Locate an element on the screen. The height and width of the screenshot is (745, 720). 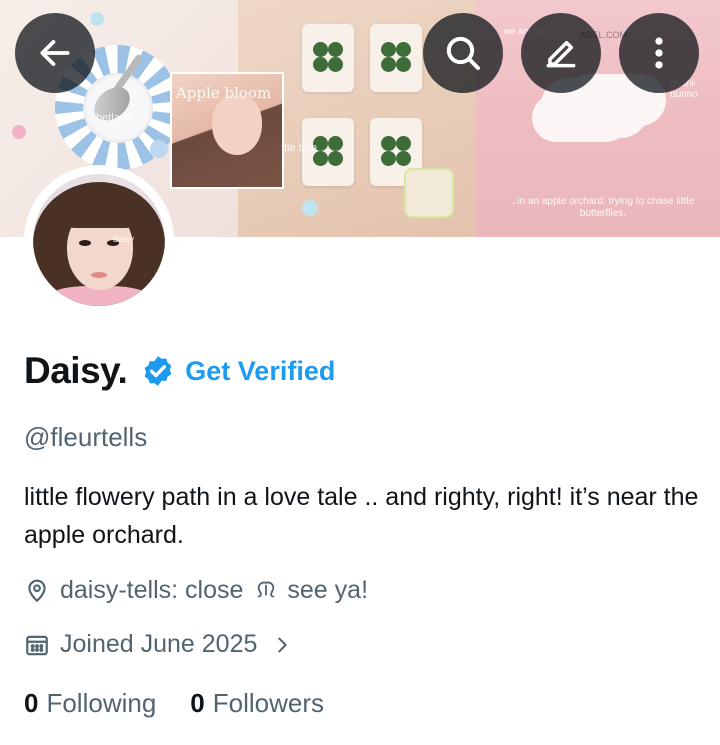
arrow-left-icon is located at coordinates (55, 53).